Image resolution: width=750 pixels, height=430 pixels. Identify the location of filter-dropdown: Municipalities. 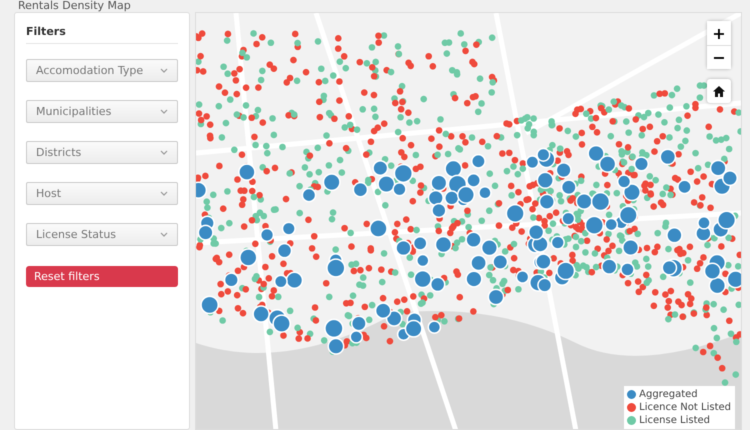
(102, 111).